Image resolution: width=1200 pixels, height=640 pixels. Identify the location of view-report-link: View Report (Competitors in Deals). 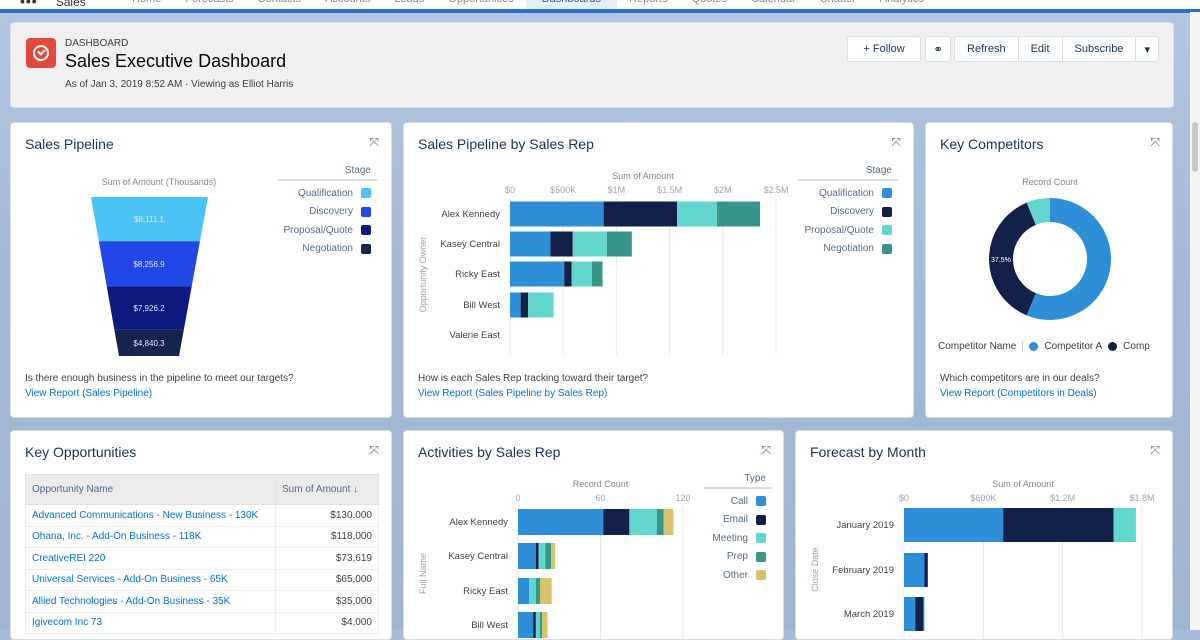
(1018, 393).